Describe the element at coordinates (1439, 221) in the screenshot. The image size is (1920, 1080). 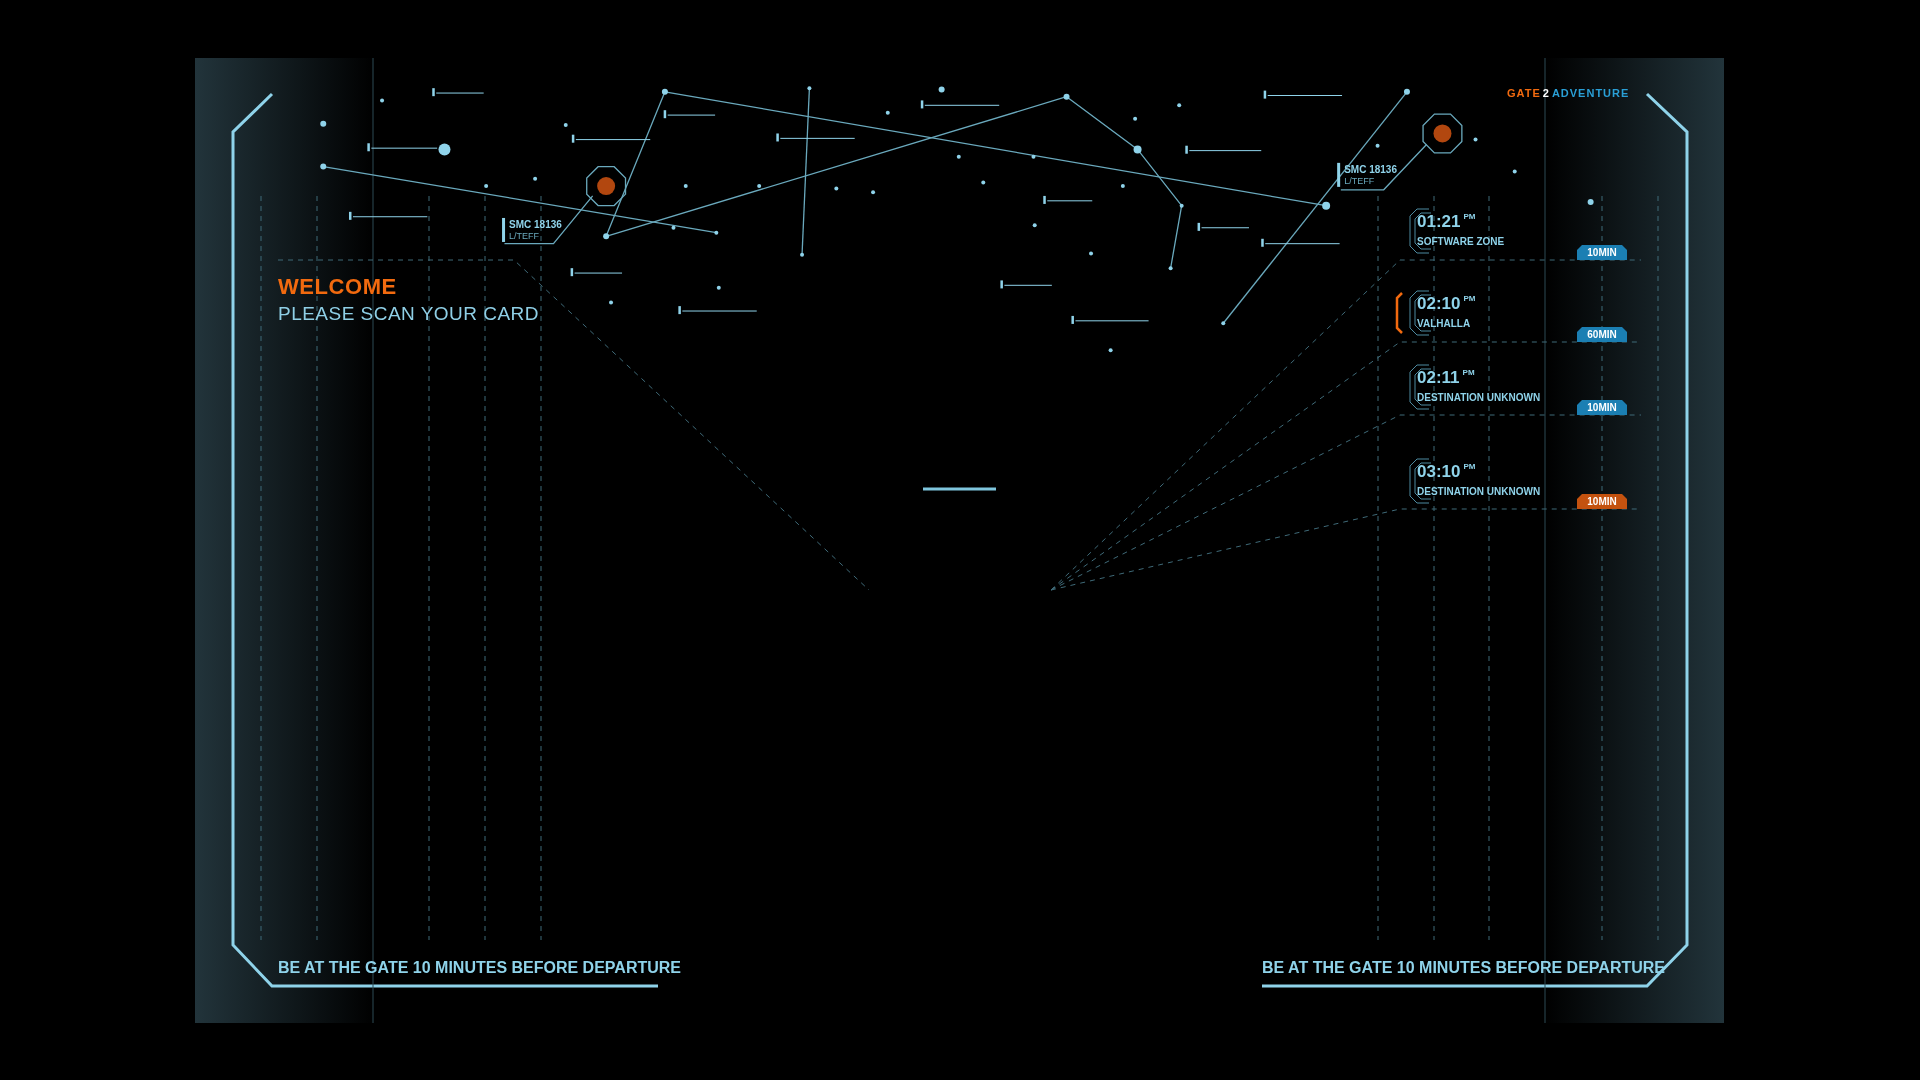
I see `departure-time: 01:21` at that location.